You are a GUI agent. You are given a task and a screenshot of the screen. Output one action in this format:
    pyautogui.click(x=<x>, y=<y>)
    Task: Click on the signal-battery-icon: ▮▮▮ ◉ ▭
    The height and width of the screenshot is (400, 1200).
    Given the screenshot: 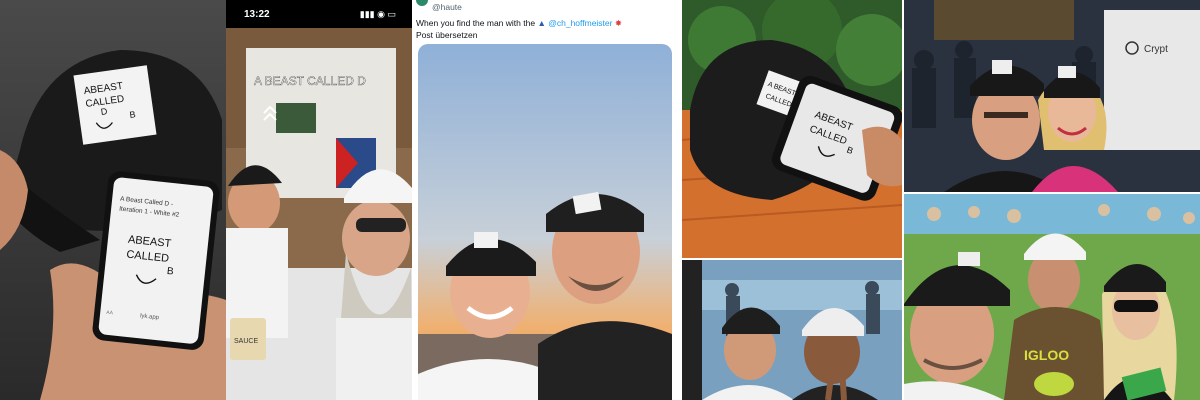 What is the action you would take?
    pyautogui.click(x=377, y=14)
    